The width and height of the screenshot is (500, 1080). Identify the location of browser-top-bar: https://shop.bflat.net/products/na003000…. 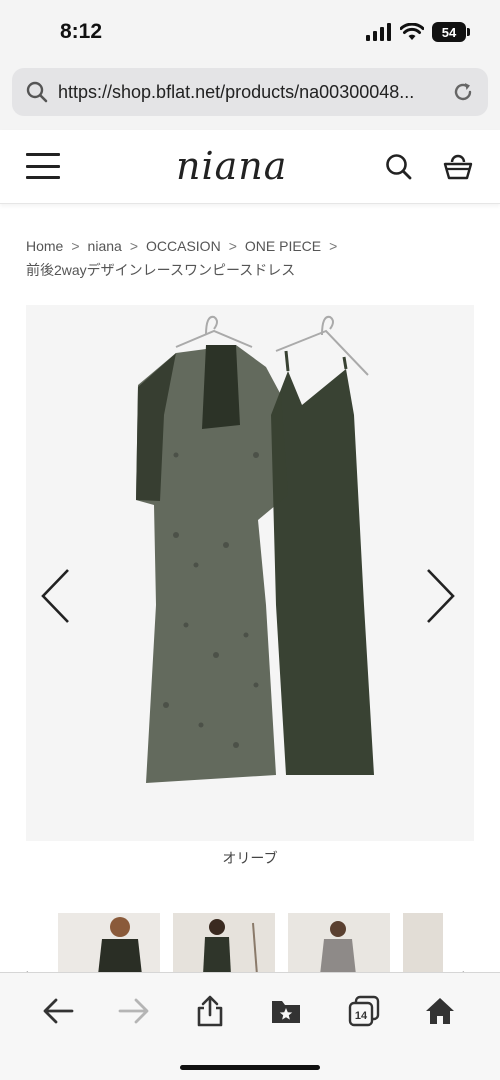
(250, 96).